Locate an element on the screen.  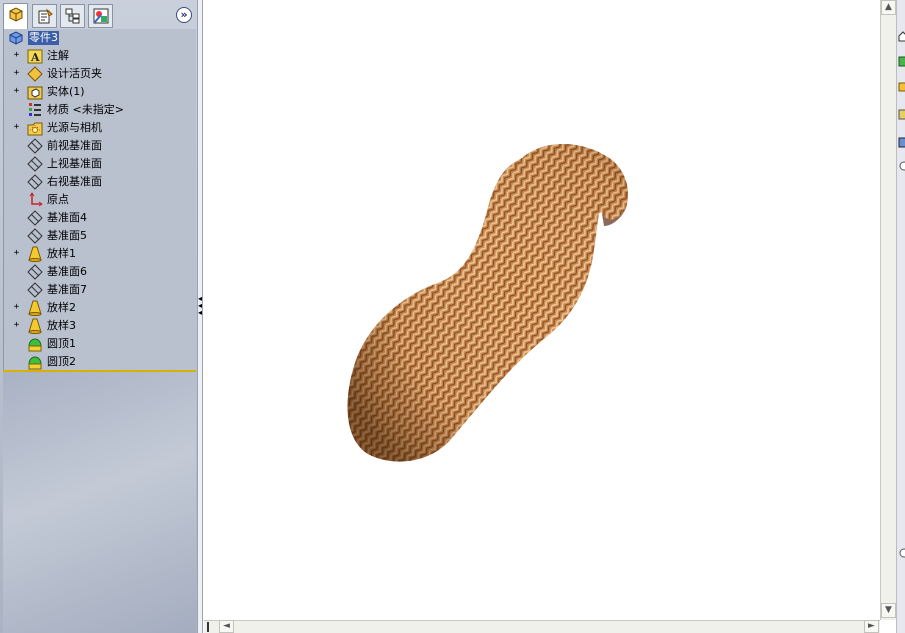
property-icon is located at coordinates (45, 16).